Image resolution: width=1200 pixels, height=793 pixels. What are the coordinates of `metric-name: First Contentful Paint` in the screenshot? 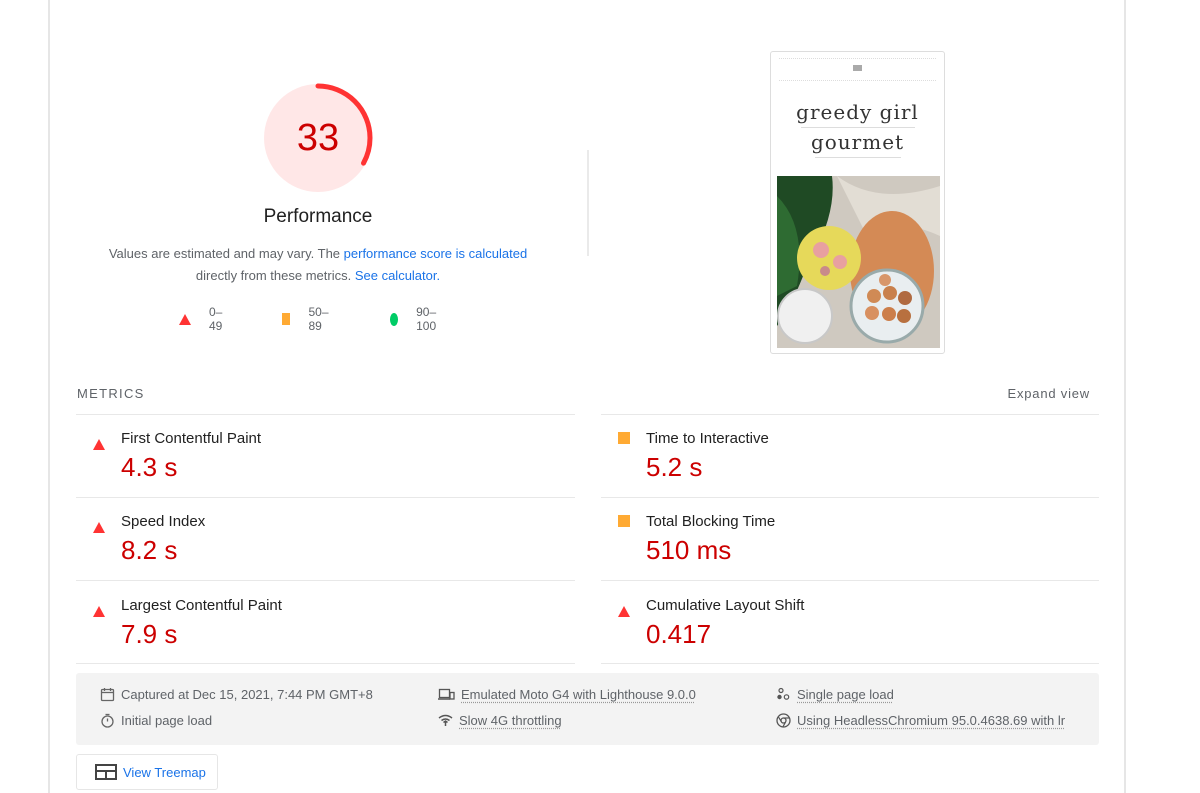 It's located at (191, 438).